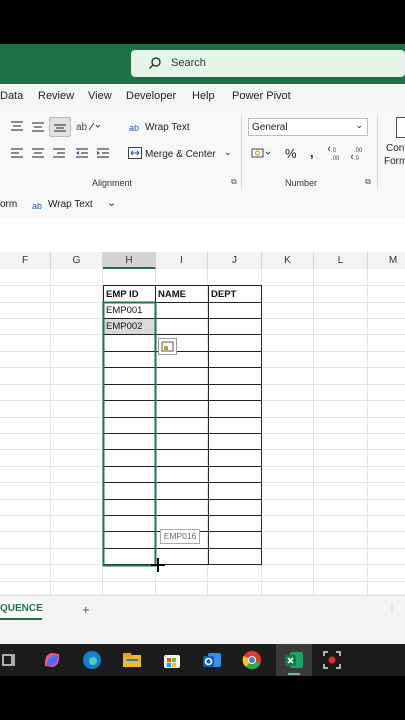 The width and height of the screenshot is (405, 720). What do you see at coordinates (368, 182) in the screenshot?
I see `number-dialog-launcher-icon: ⧉` at bounding box center [368, 182].